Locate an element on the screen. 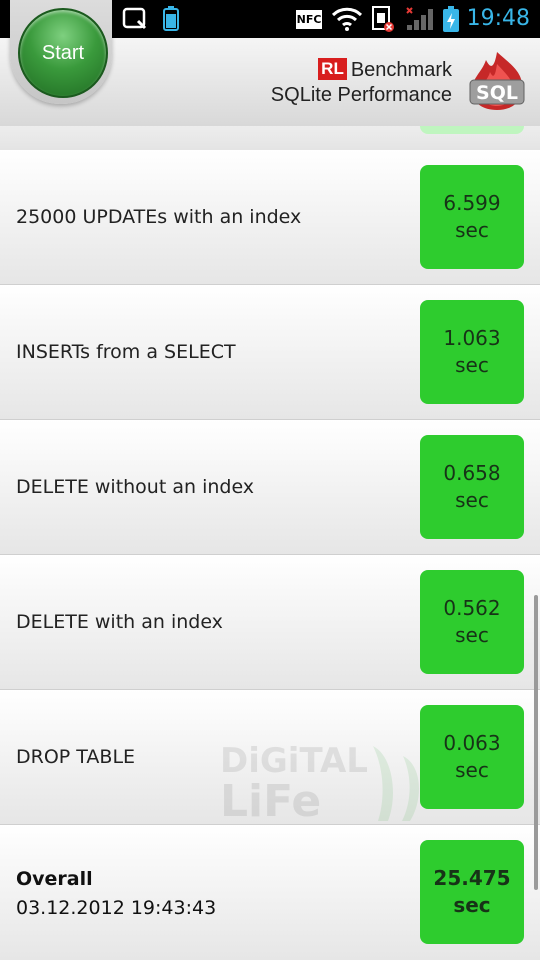 The width and height of the screenshot is (540, 960). overall-result-box: 25.475 sec is located at coordinates (472, 892).